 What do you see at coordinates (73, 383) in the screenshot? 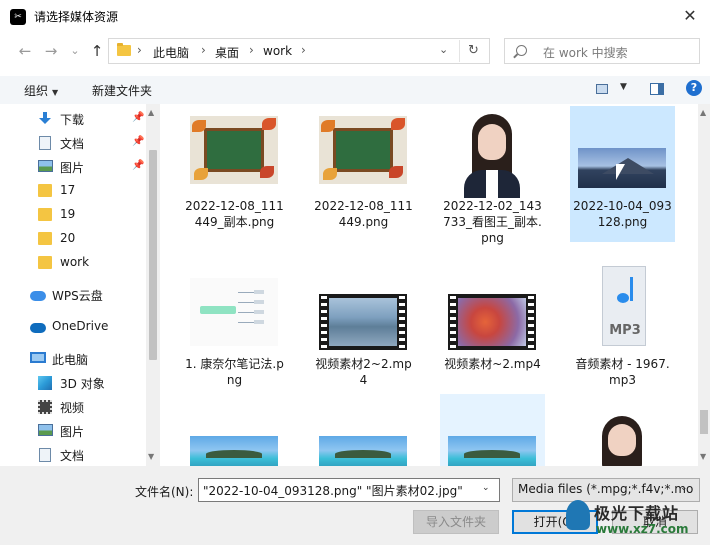
I see `sidebar-item-3d-objects: 3D 对象` at bounding box center [73, 383].